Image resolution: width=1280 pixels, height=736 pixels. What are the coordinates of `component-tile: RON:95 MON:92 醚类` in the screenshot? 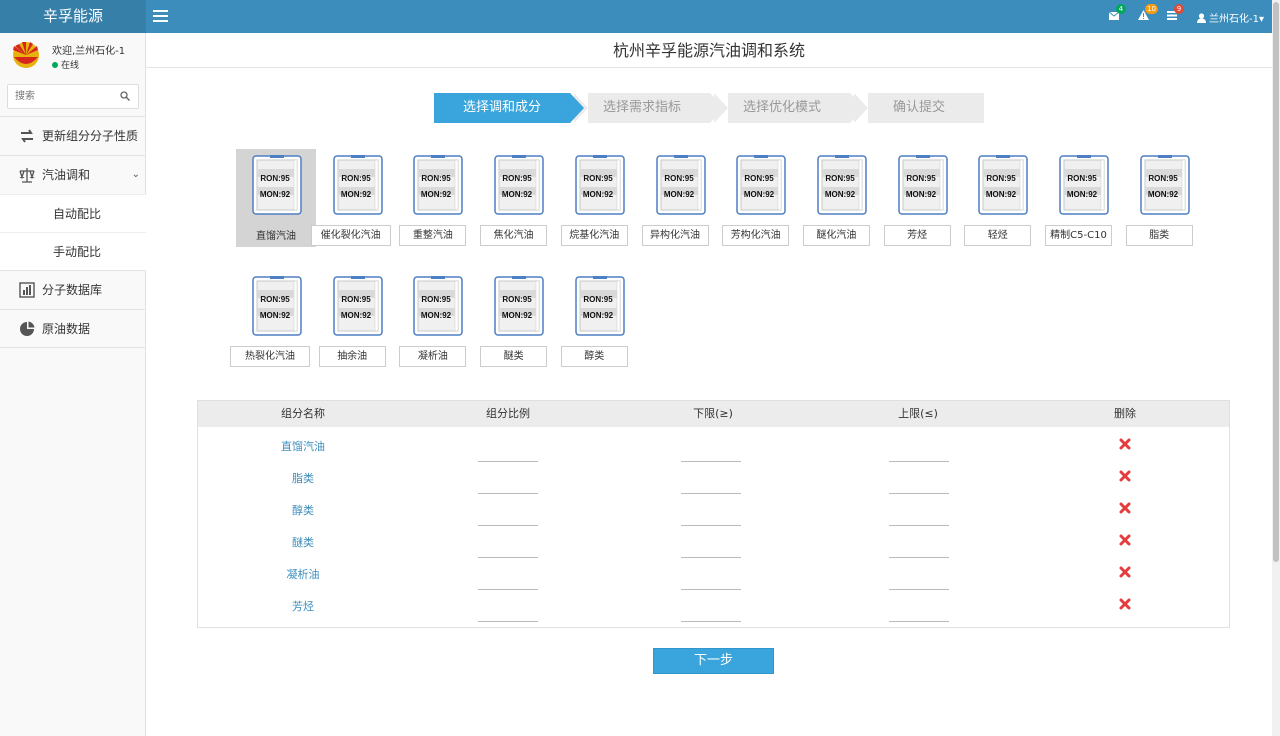 It's located at (518, 319).